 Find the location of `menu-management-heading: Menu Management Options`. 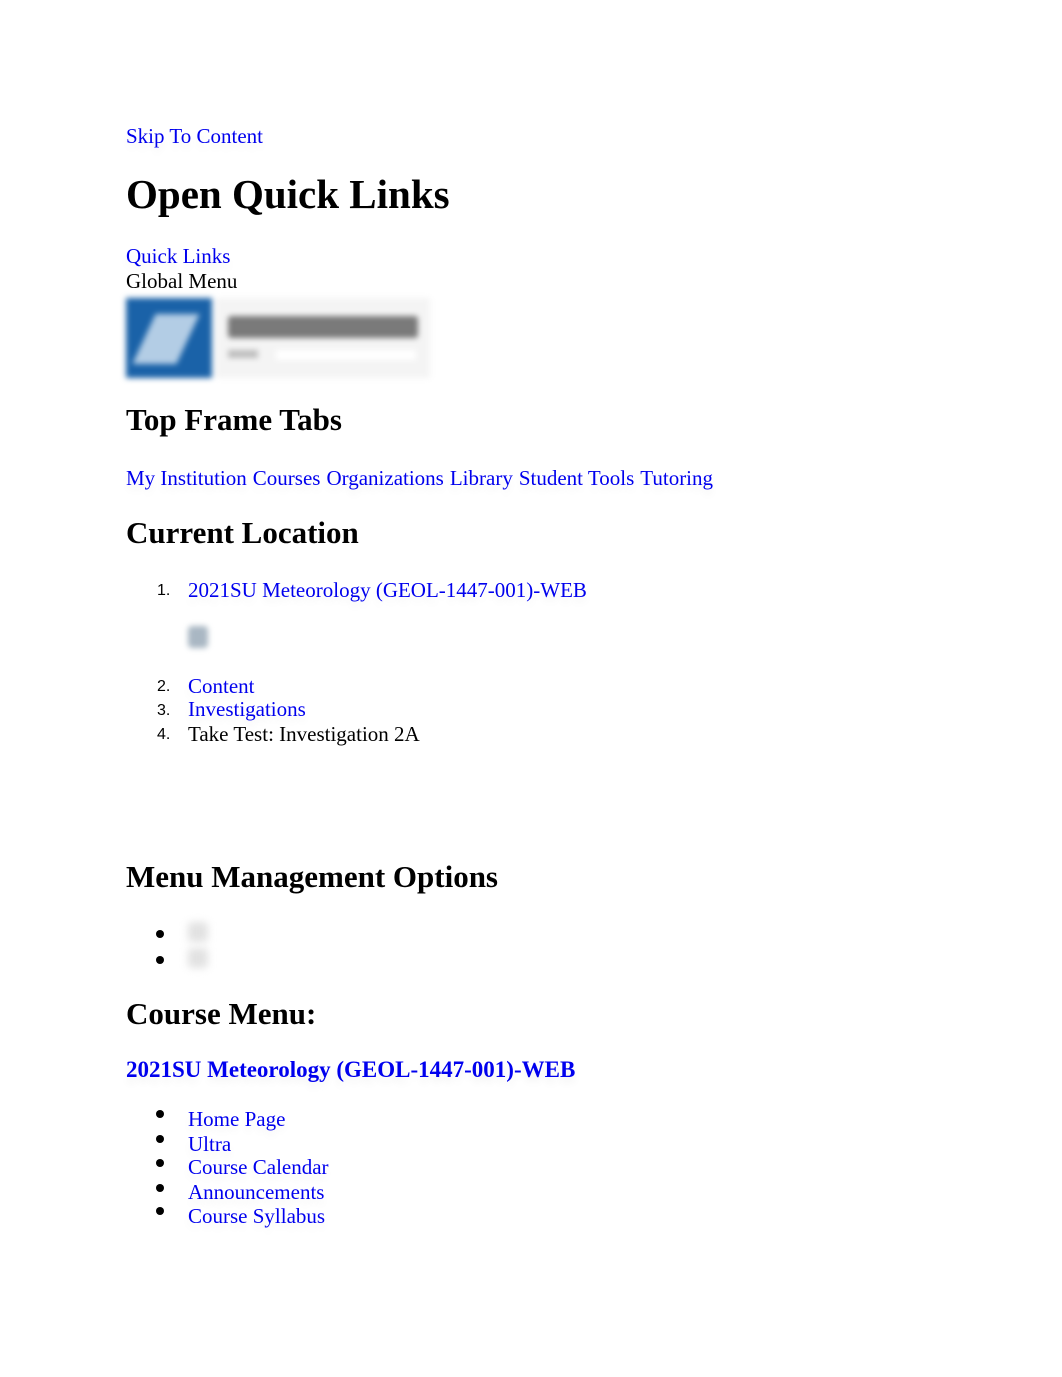

menu-management-heading: Menu Management Options is located at coordinates (312, 876).